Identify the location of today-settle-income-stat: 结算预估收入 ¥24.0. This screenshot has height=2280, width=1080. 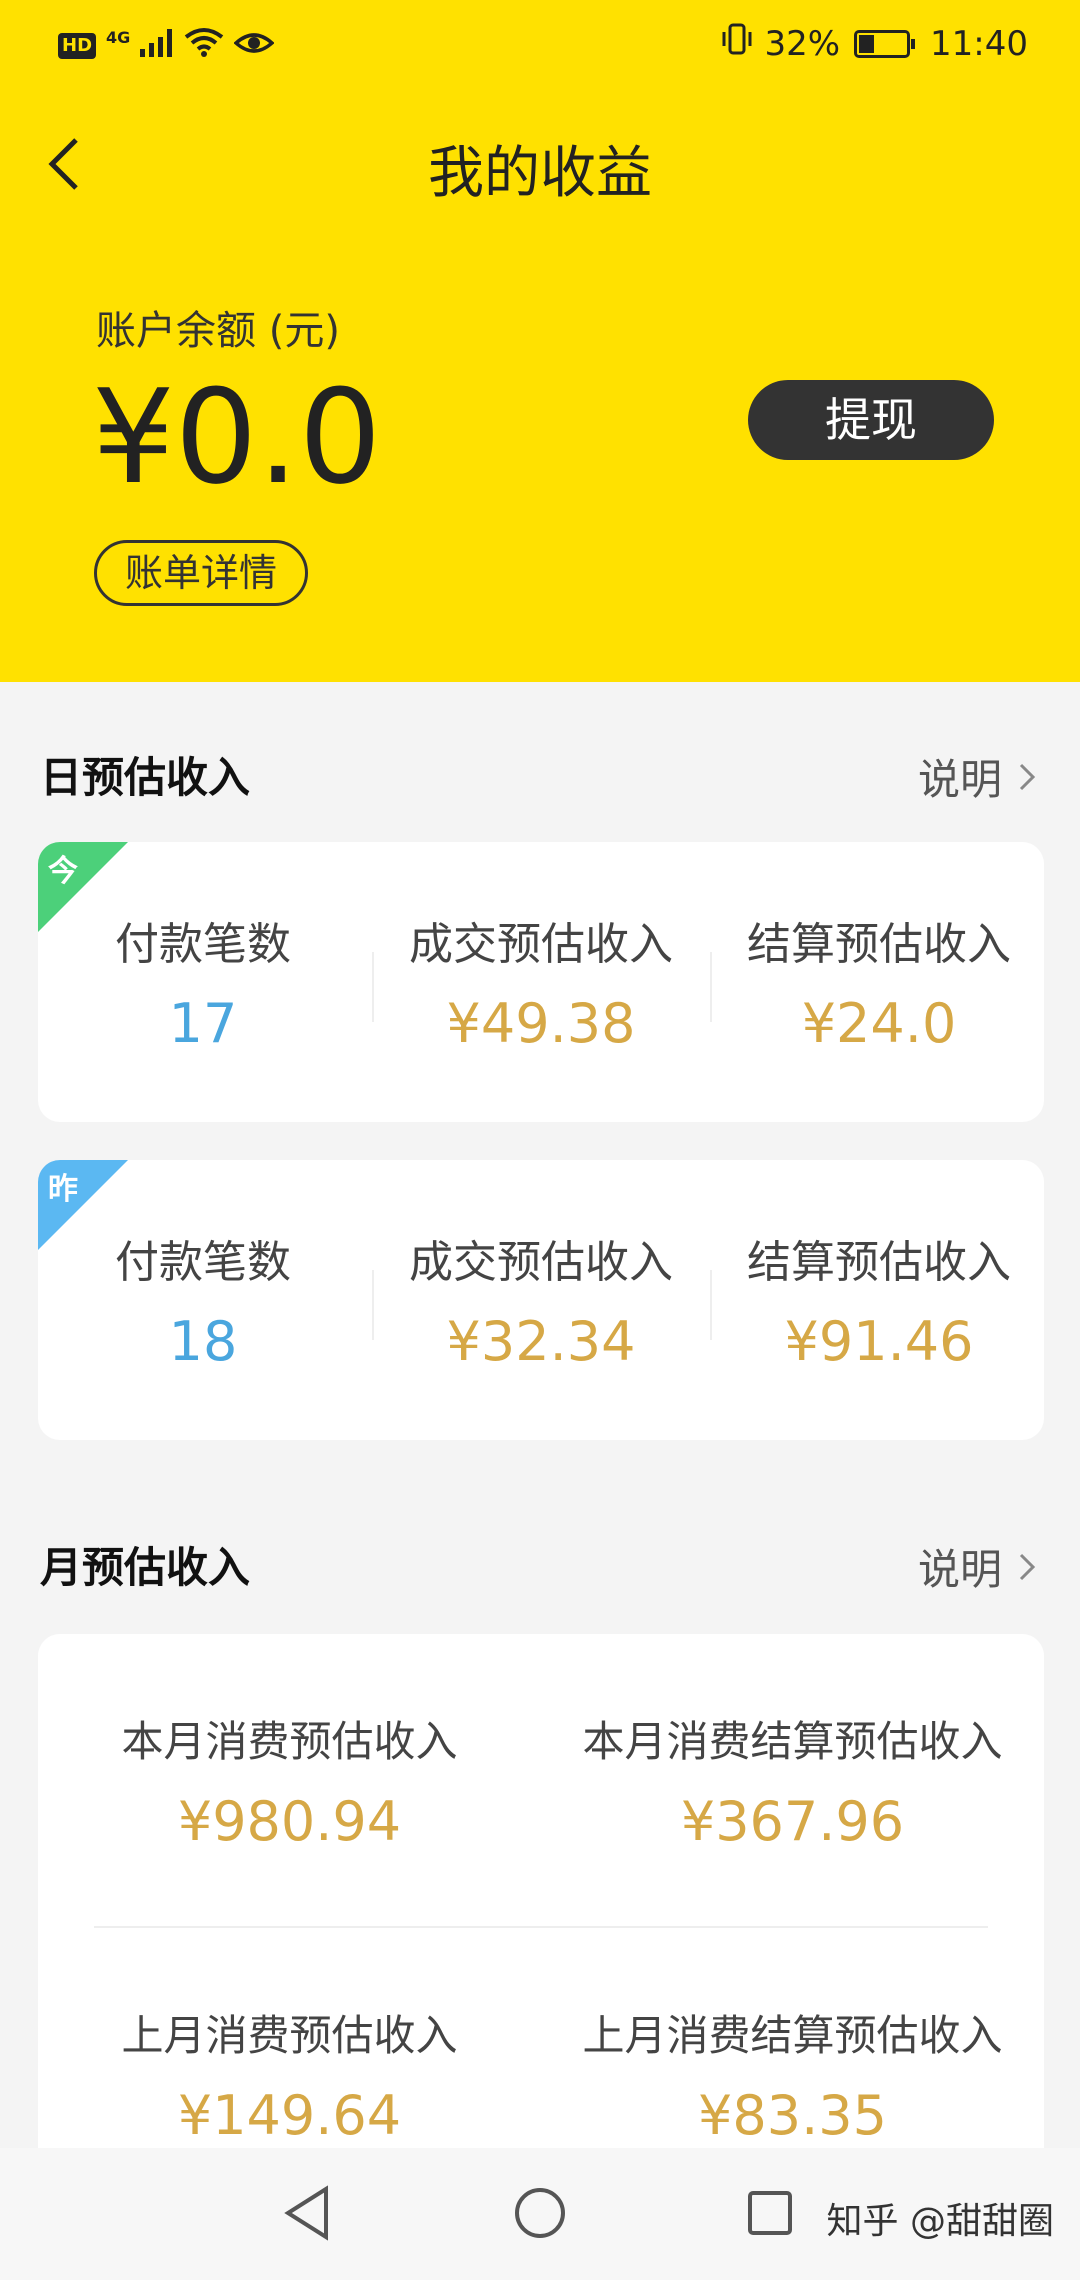
(879, 982).